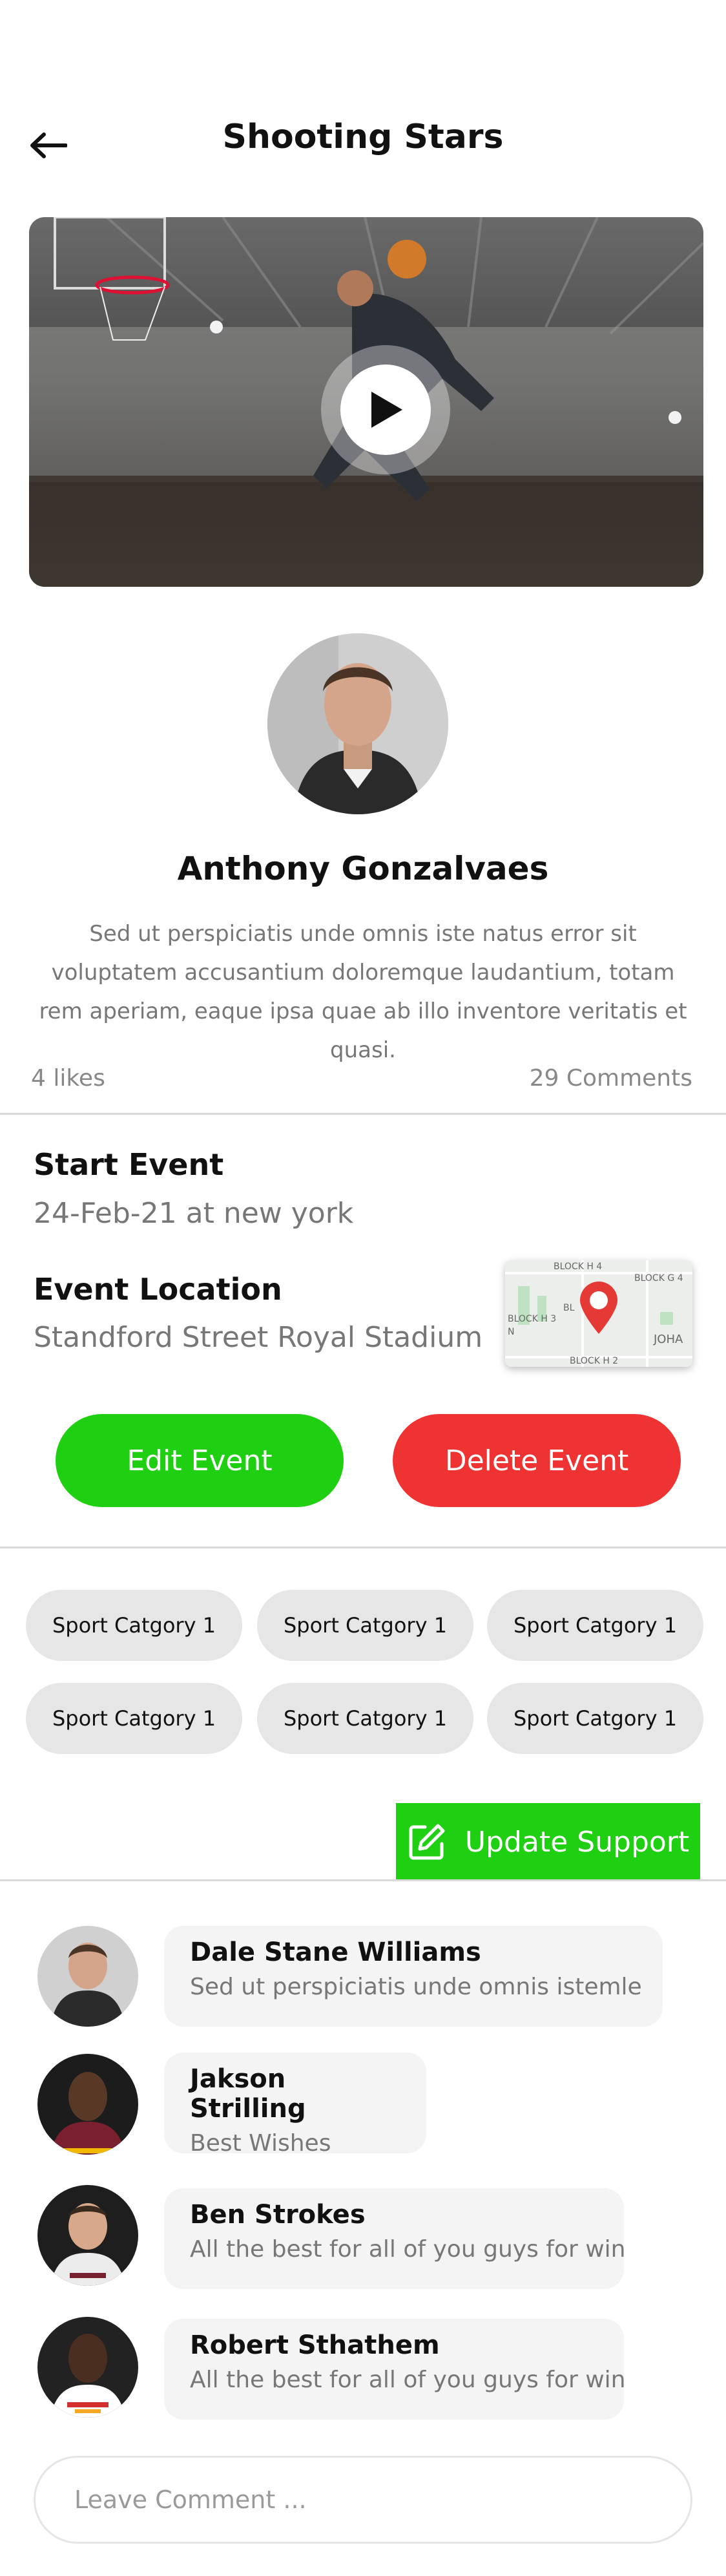  What do you see at coordinates (363, 137) in the screenshot?
I see `page-title: Shooting Stars` at bounding box center [363, 137].